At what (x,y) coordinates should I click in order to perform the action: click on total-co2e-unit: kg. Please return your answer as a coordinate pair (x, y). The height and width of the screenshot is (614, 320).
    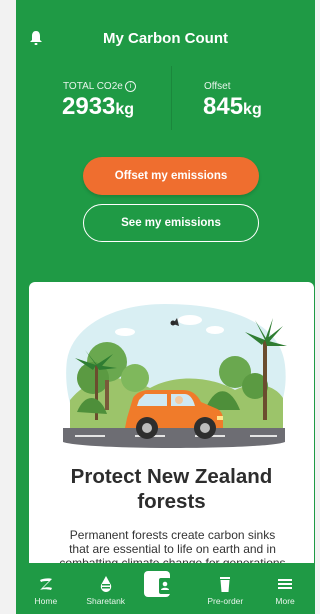
    Looking at the image, I should click on (125, 109).